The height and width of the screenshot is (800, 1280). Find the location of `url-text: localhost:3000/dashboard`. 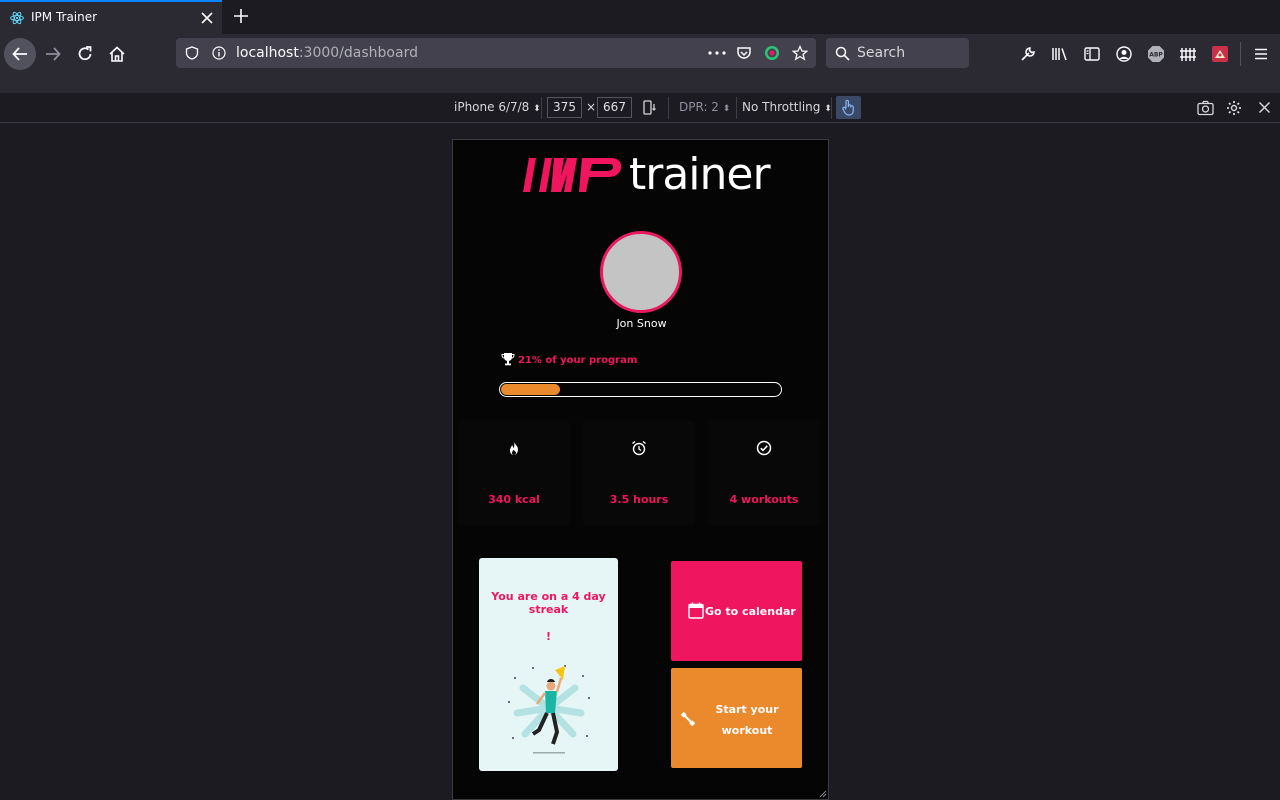

url-text: localhost:3000/dashboard is located at coordinates (327, 53).